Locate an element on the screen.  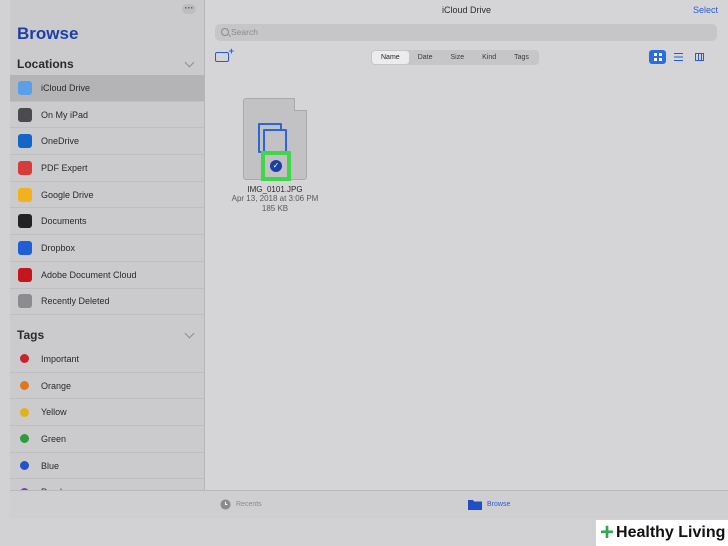
file-name: IMG_0101.JPG is located at coordinates (275, 189).